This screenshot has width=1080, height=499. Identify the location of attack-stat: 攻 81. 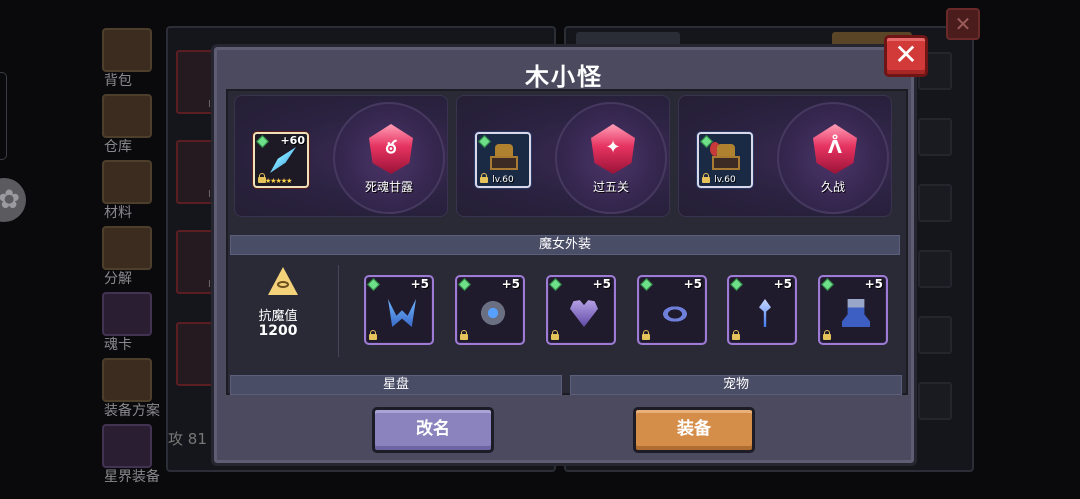
(187, 438).